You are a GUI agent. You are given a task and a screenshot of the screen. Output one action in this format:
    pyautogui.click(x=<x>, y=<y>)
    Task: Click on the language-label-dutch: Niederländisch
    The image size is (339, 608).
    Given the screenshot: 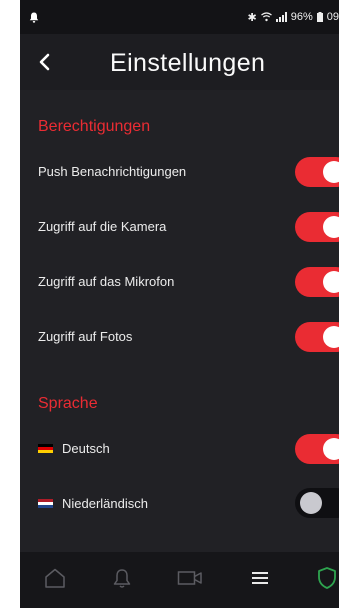 What is the action you would take?
    pyautogui.click(x=105, y=503)
    